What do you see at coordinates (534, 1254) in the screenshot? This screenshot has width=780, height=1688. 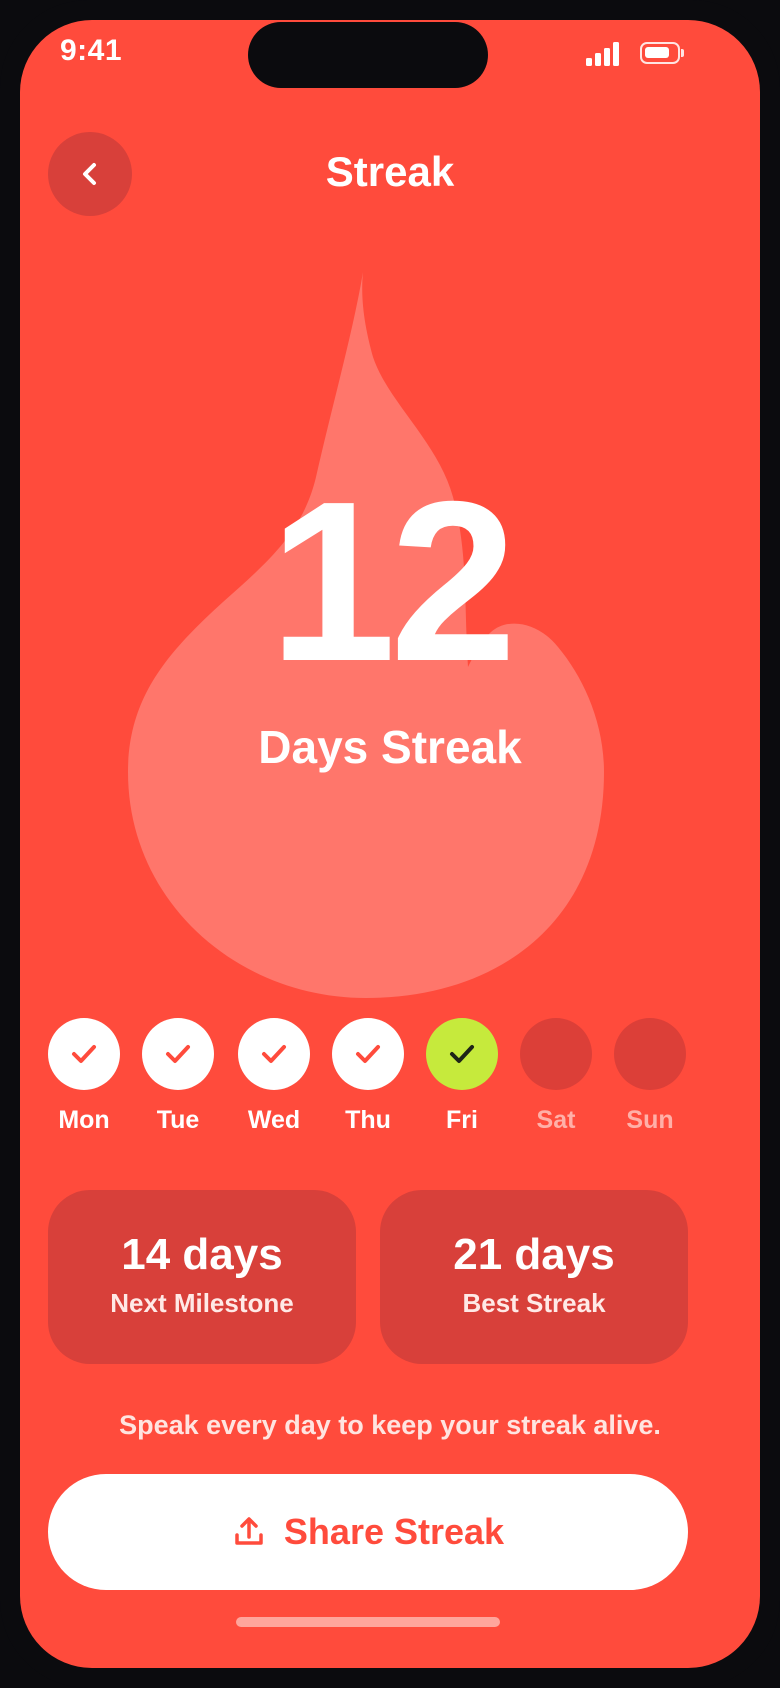 I see `best-streak-value: 21 days` at bounding box center [534, 1254].